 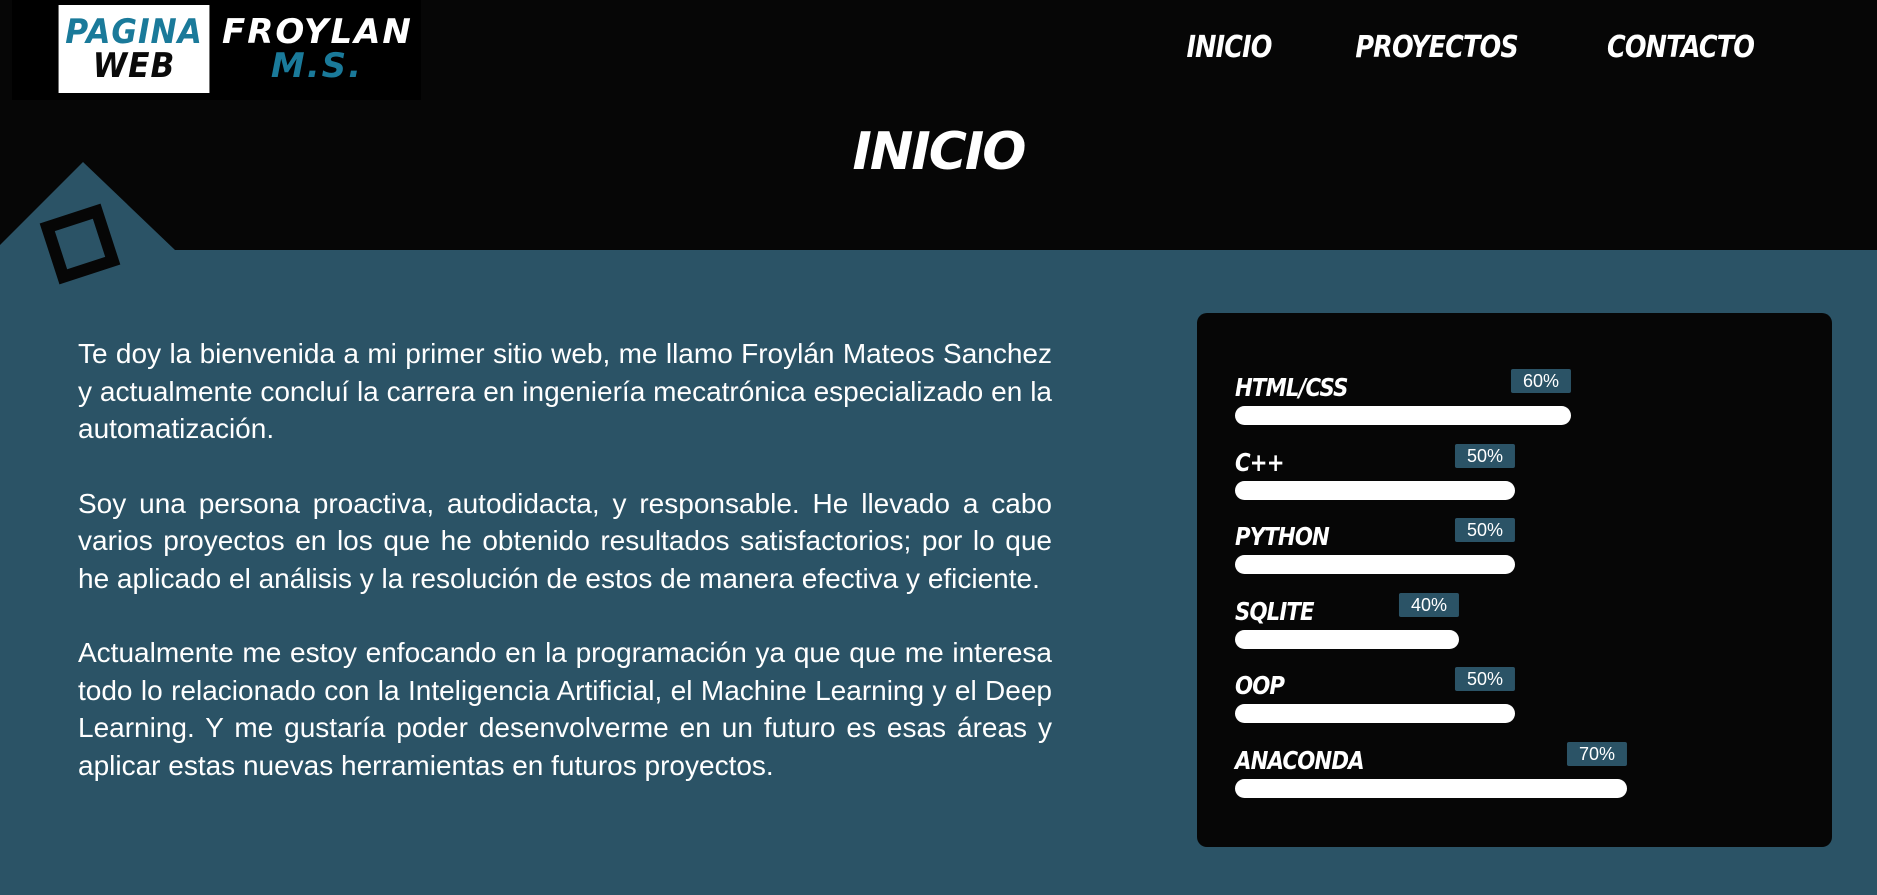 I want to click on main-nav: INICIO PROYECTOS CONTACTO, so click(x=1473, y=47).